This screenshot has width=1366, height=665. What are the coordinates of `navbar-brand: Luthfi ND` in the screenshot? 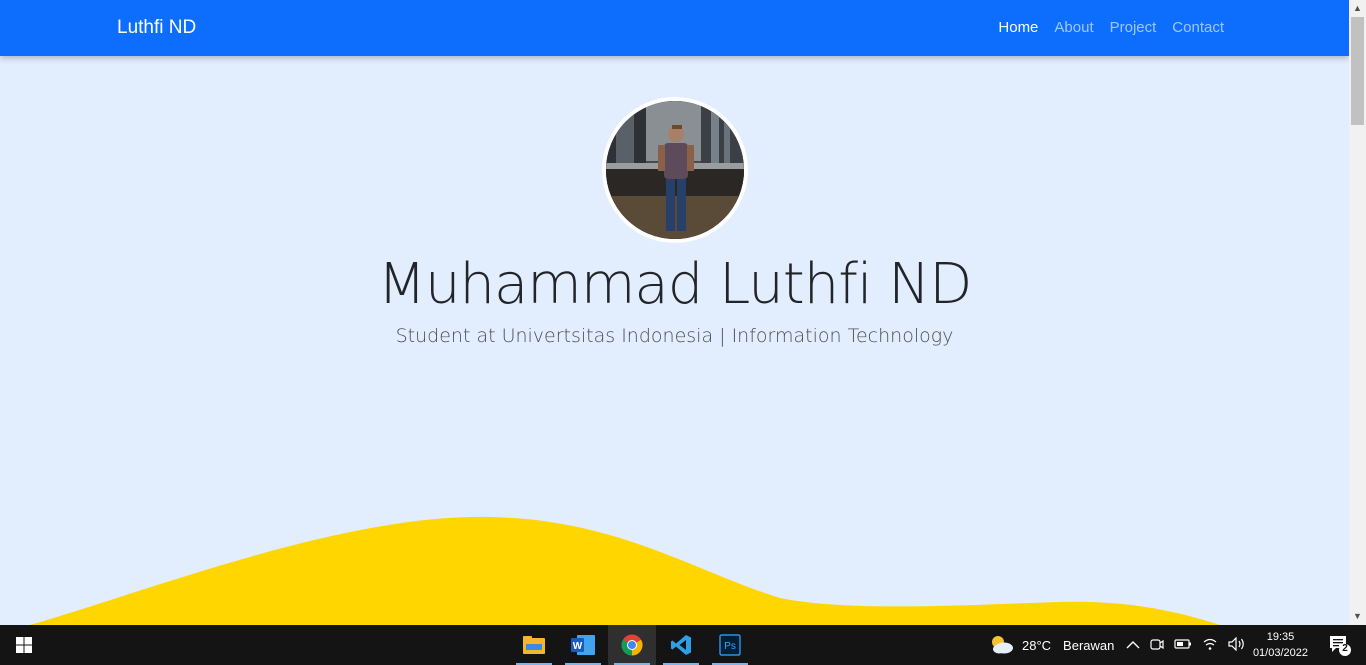 It's located at (156, 28).